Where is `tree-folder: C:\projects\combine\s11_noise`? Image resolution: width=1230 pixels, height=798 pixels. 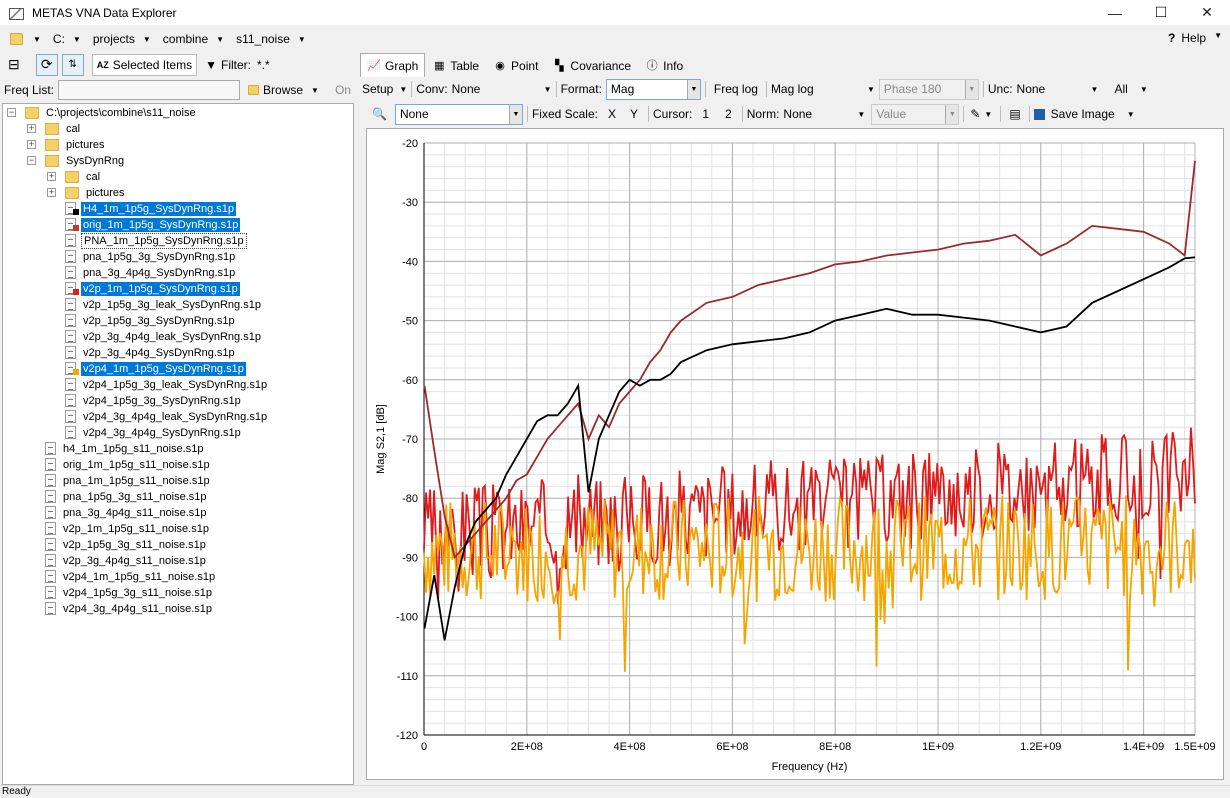 tree-folder: C:\projects\combine\s11_noise is located at coordinates (111, 112).